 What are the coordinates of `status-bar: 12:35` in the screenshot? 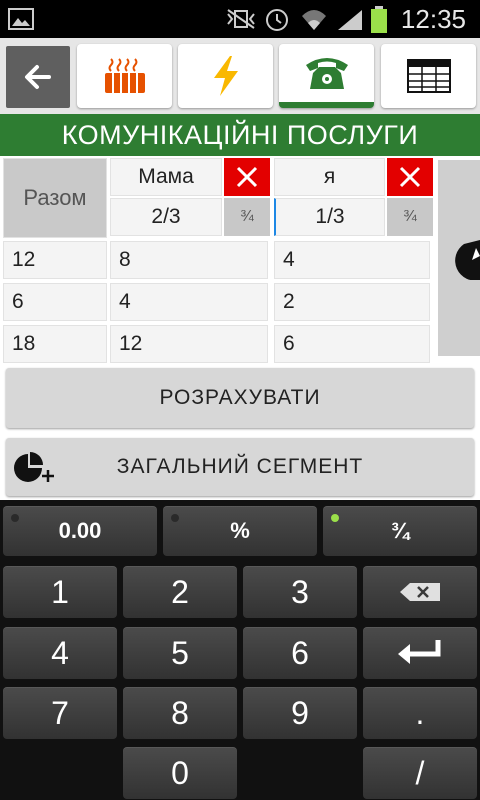 It's located at (240, 19).